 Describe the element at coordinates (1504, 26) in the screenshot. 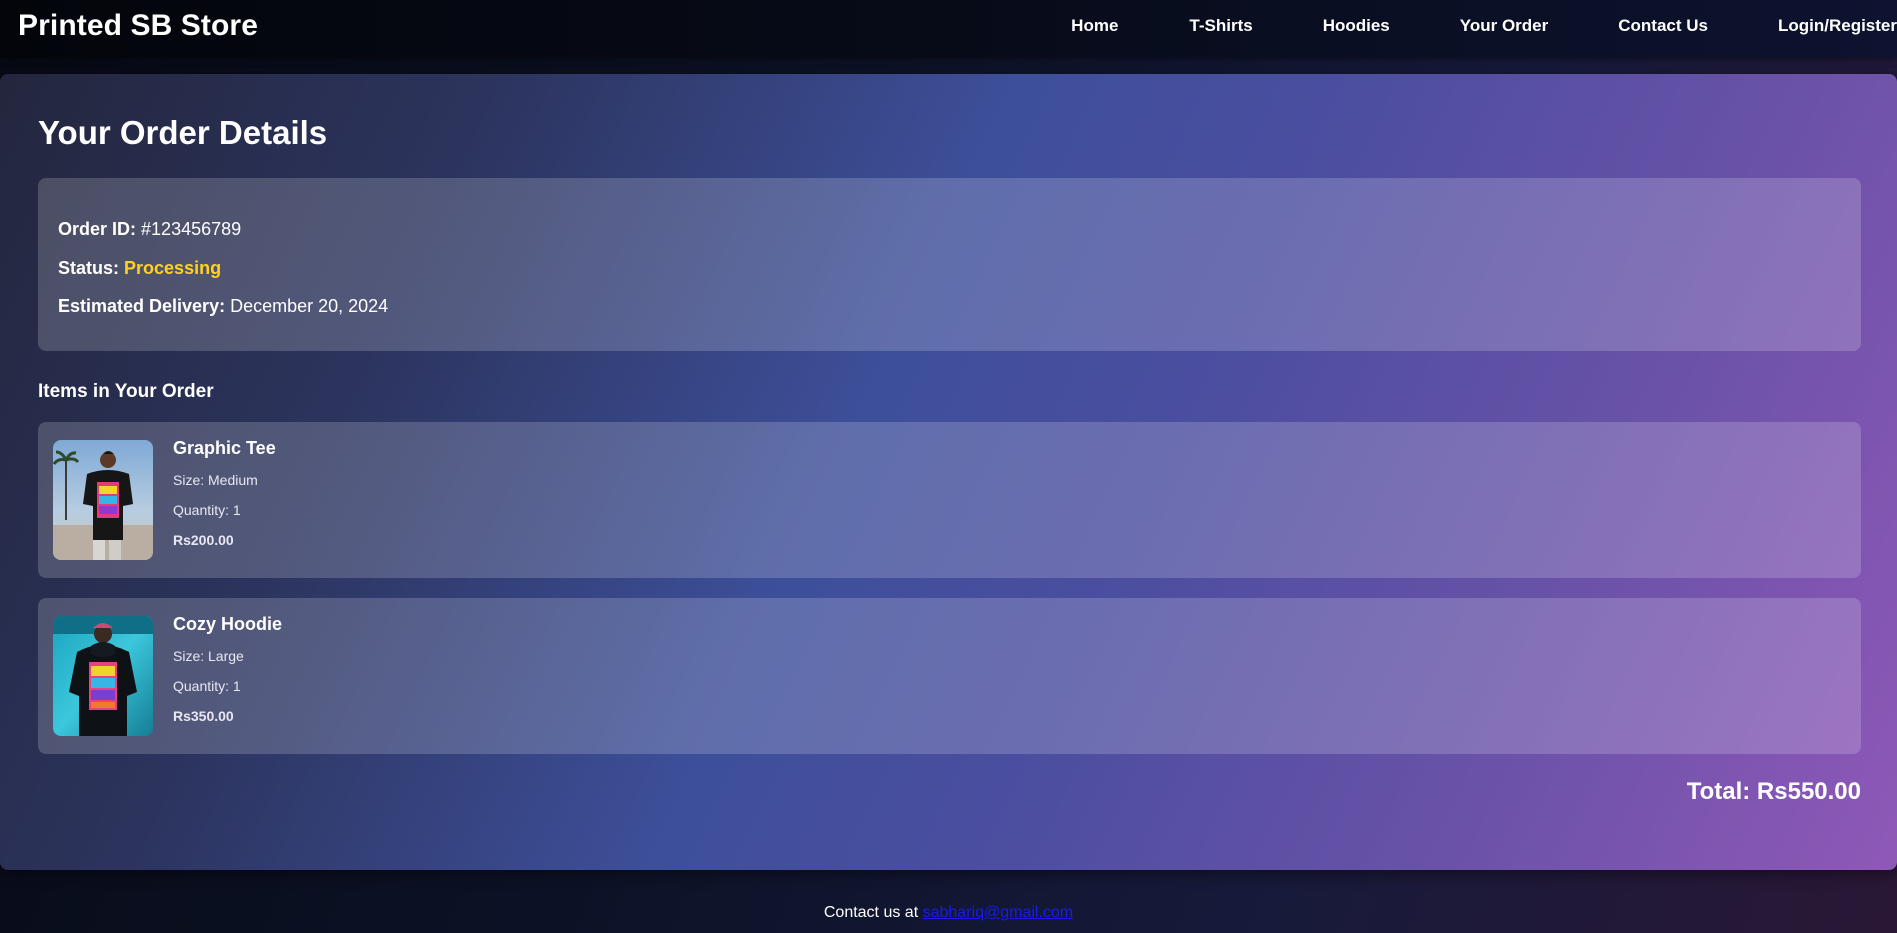

I see `nav-your-order: Your Order` at that location.